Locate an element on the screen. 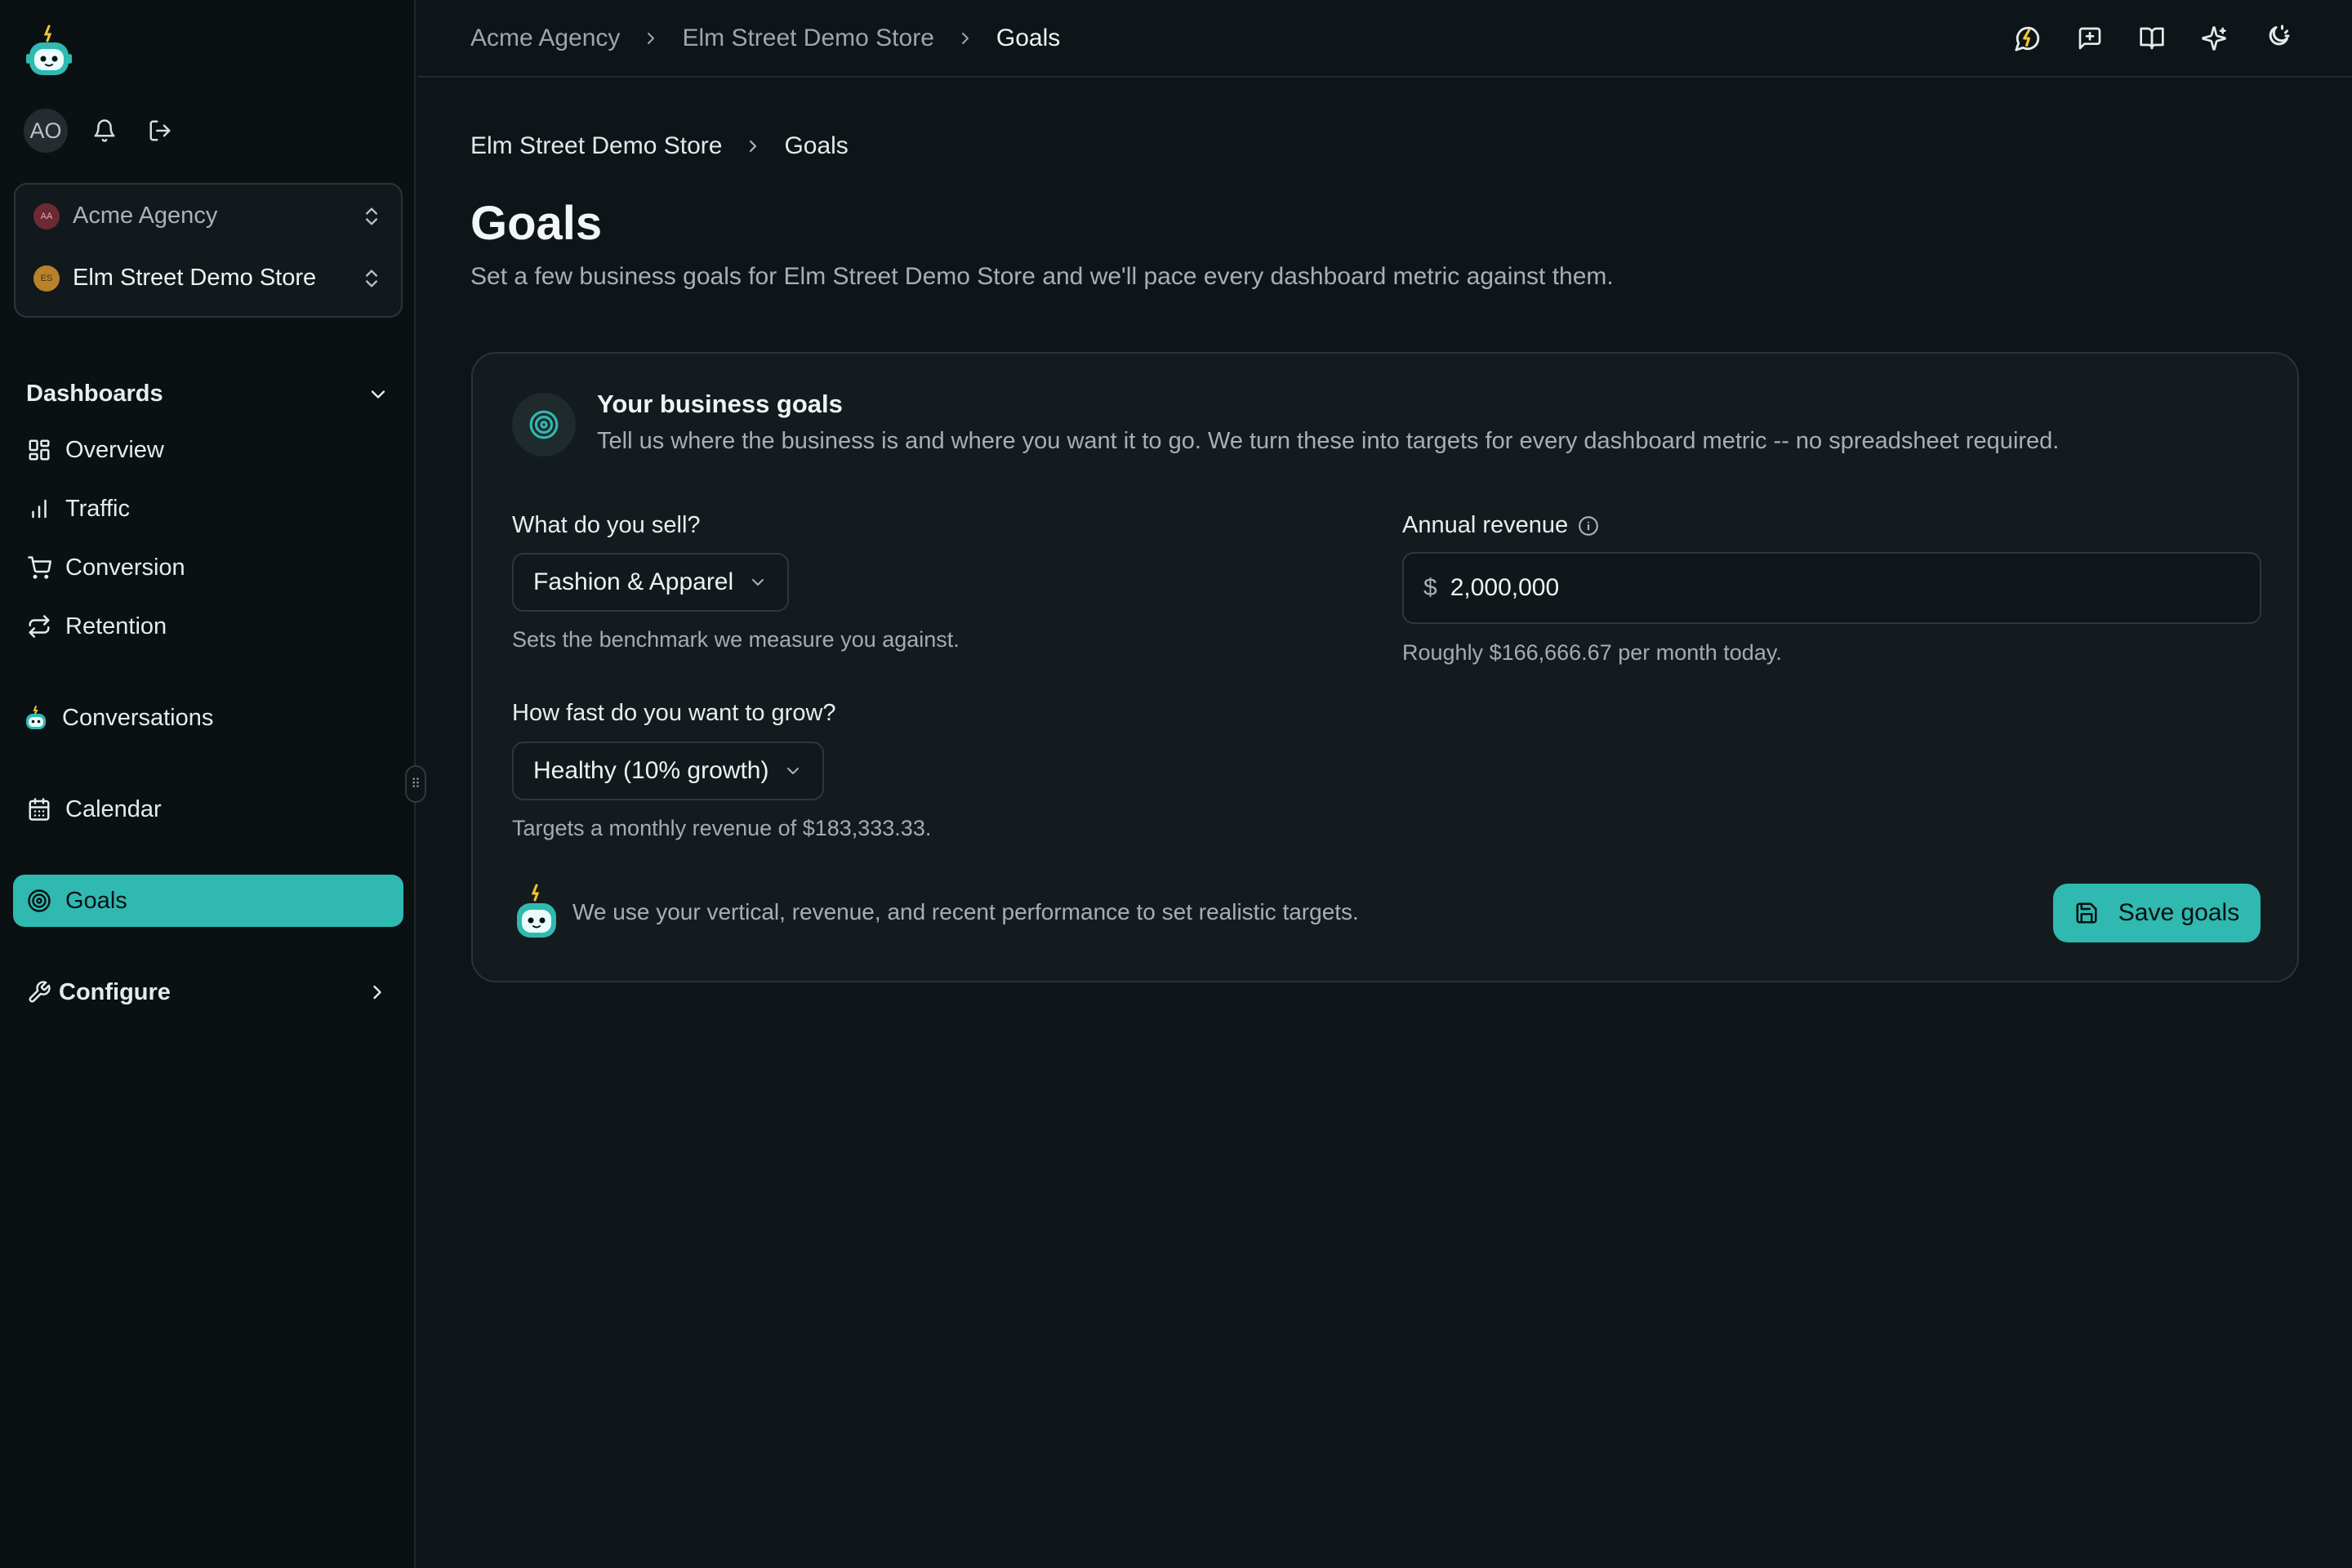  repeat-icon is located at coordinates (39, 626).